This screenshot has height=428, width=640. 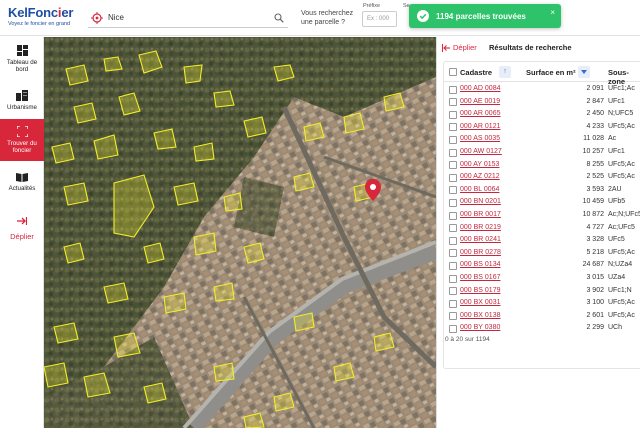 What do you see at coordinates (542, 177) in the screenshot?
I see `table-row: 000 AZ 0212 2 525 UFc5;Ac` at bounding box center [542, 177].